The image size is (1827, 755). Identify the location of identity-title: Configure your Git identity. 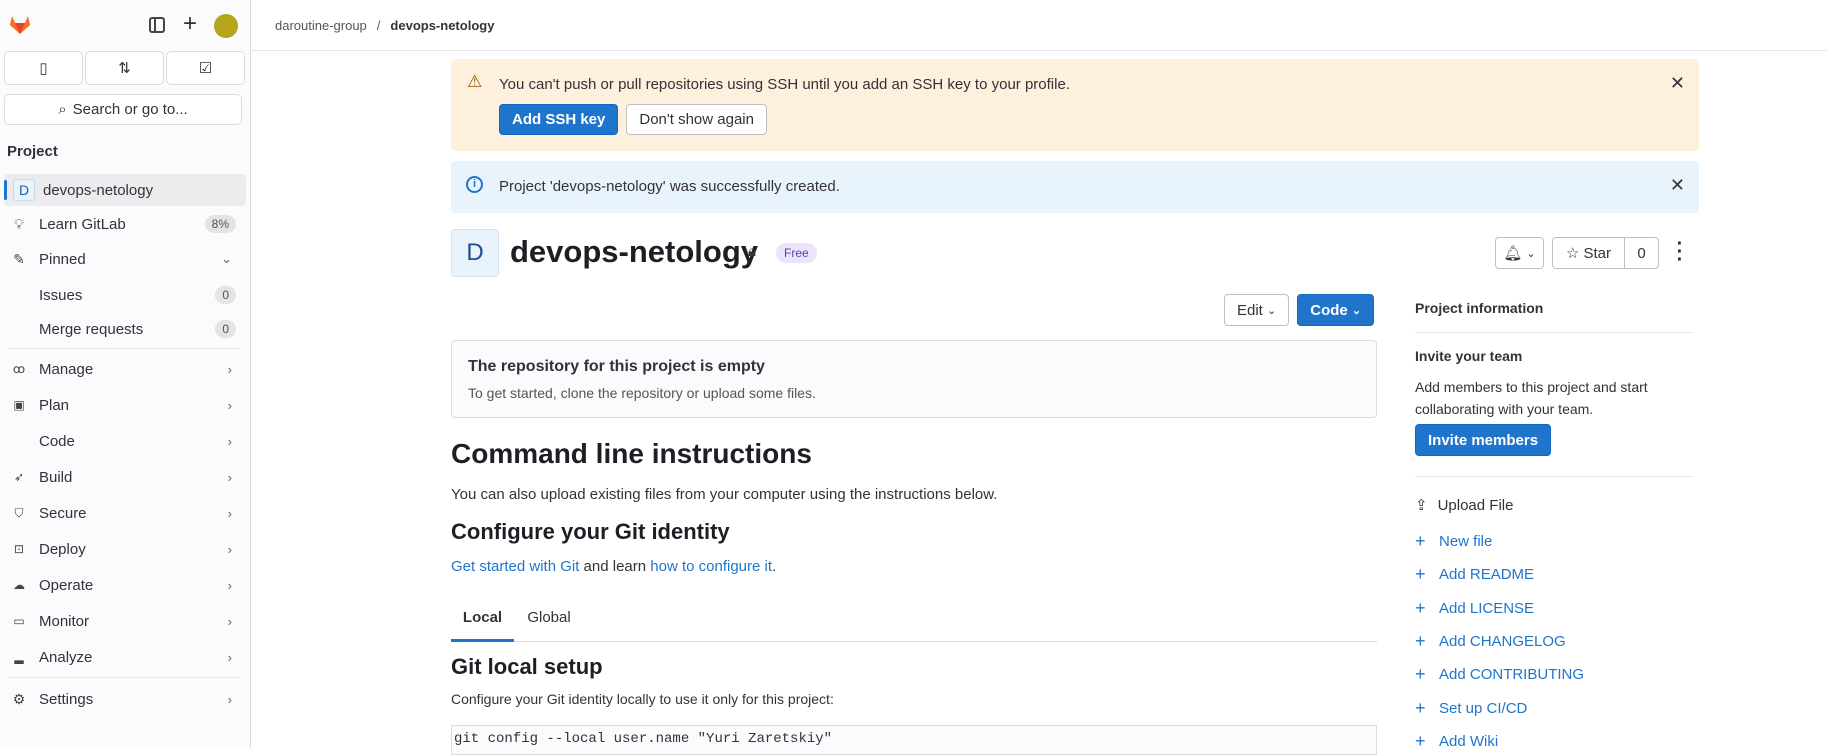
(590, 531).